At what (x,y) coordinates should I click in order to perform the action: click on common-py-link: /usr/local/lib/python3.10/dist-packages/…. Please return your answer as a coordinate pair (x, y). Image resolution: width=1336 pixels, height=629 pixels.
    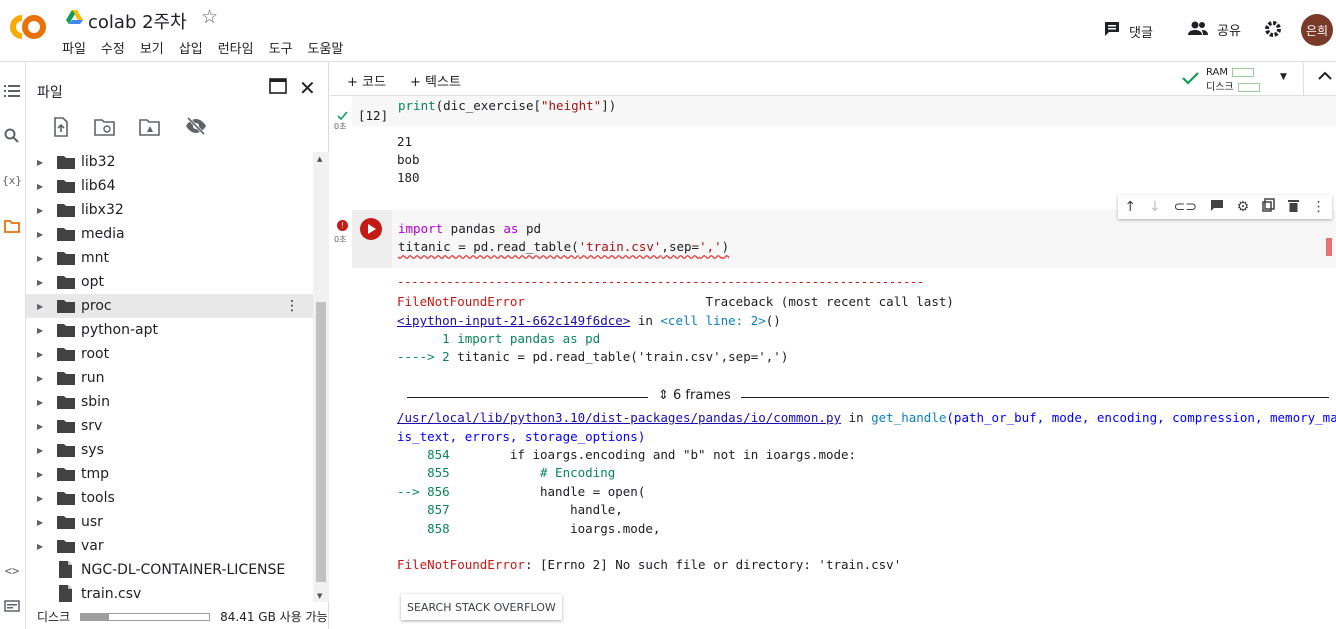
    Looking at the image, I should click on (619, 417).